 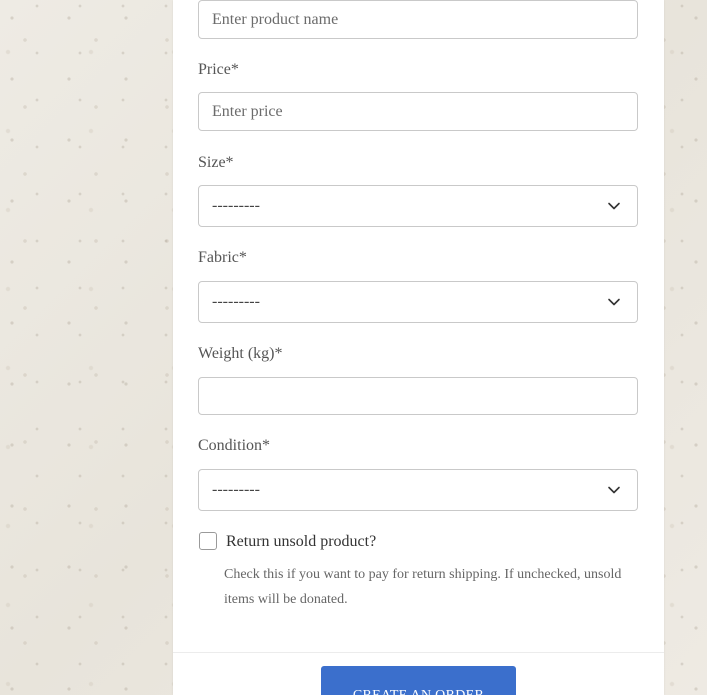 What do you see at coordinates (418, 19) in the screenshot?
I see `product-name-input` at bounding box center [418, 19].